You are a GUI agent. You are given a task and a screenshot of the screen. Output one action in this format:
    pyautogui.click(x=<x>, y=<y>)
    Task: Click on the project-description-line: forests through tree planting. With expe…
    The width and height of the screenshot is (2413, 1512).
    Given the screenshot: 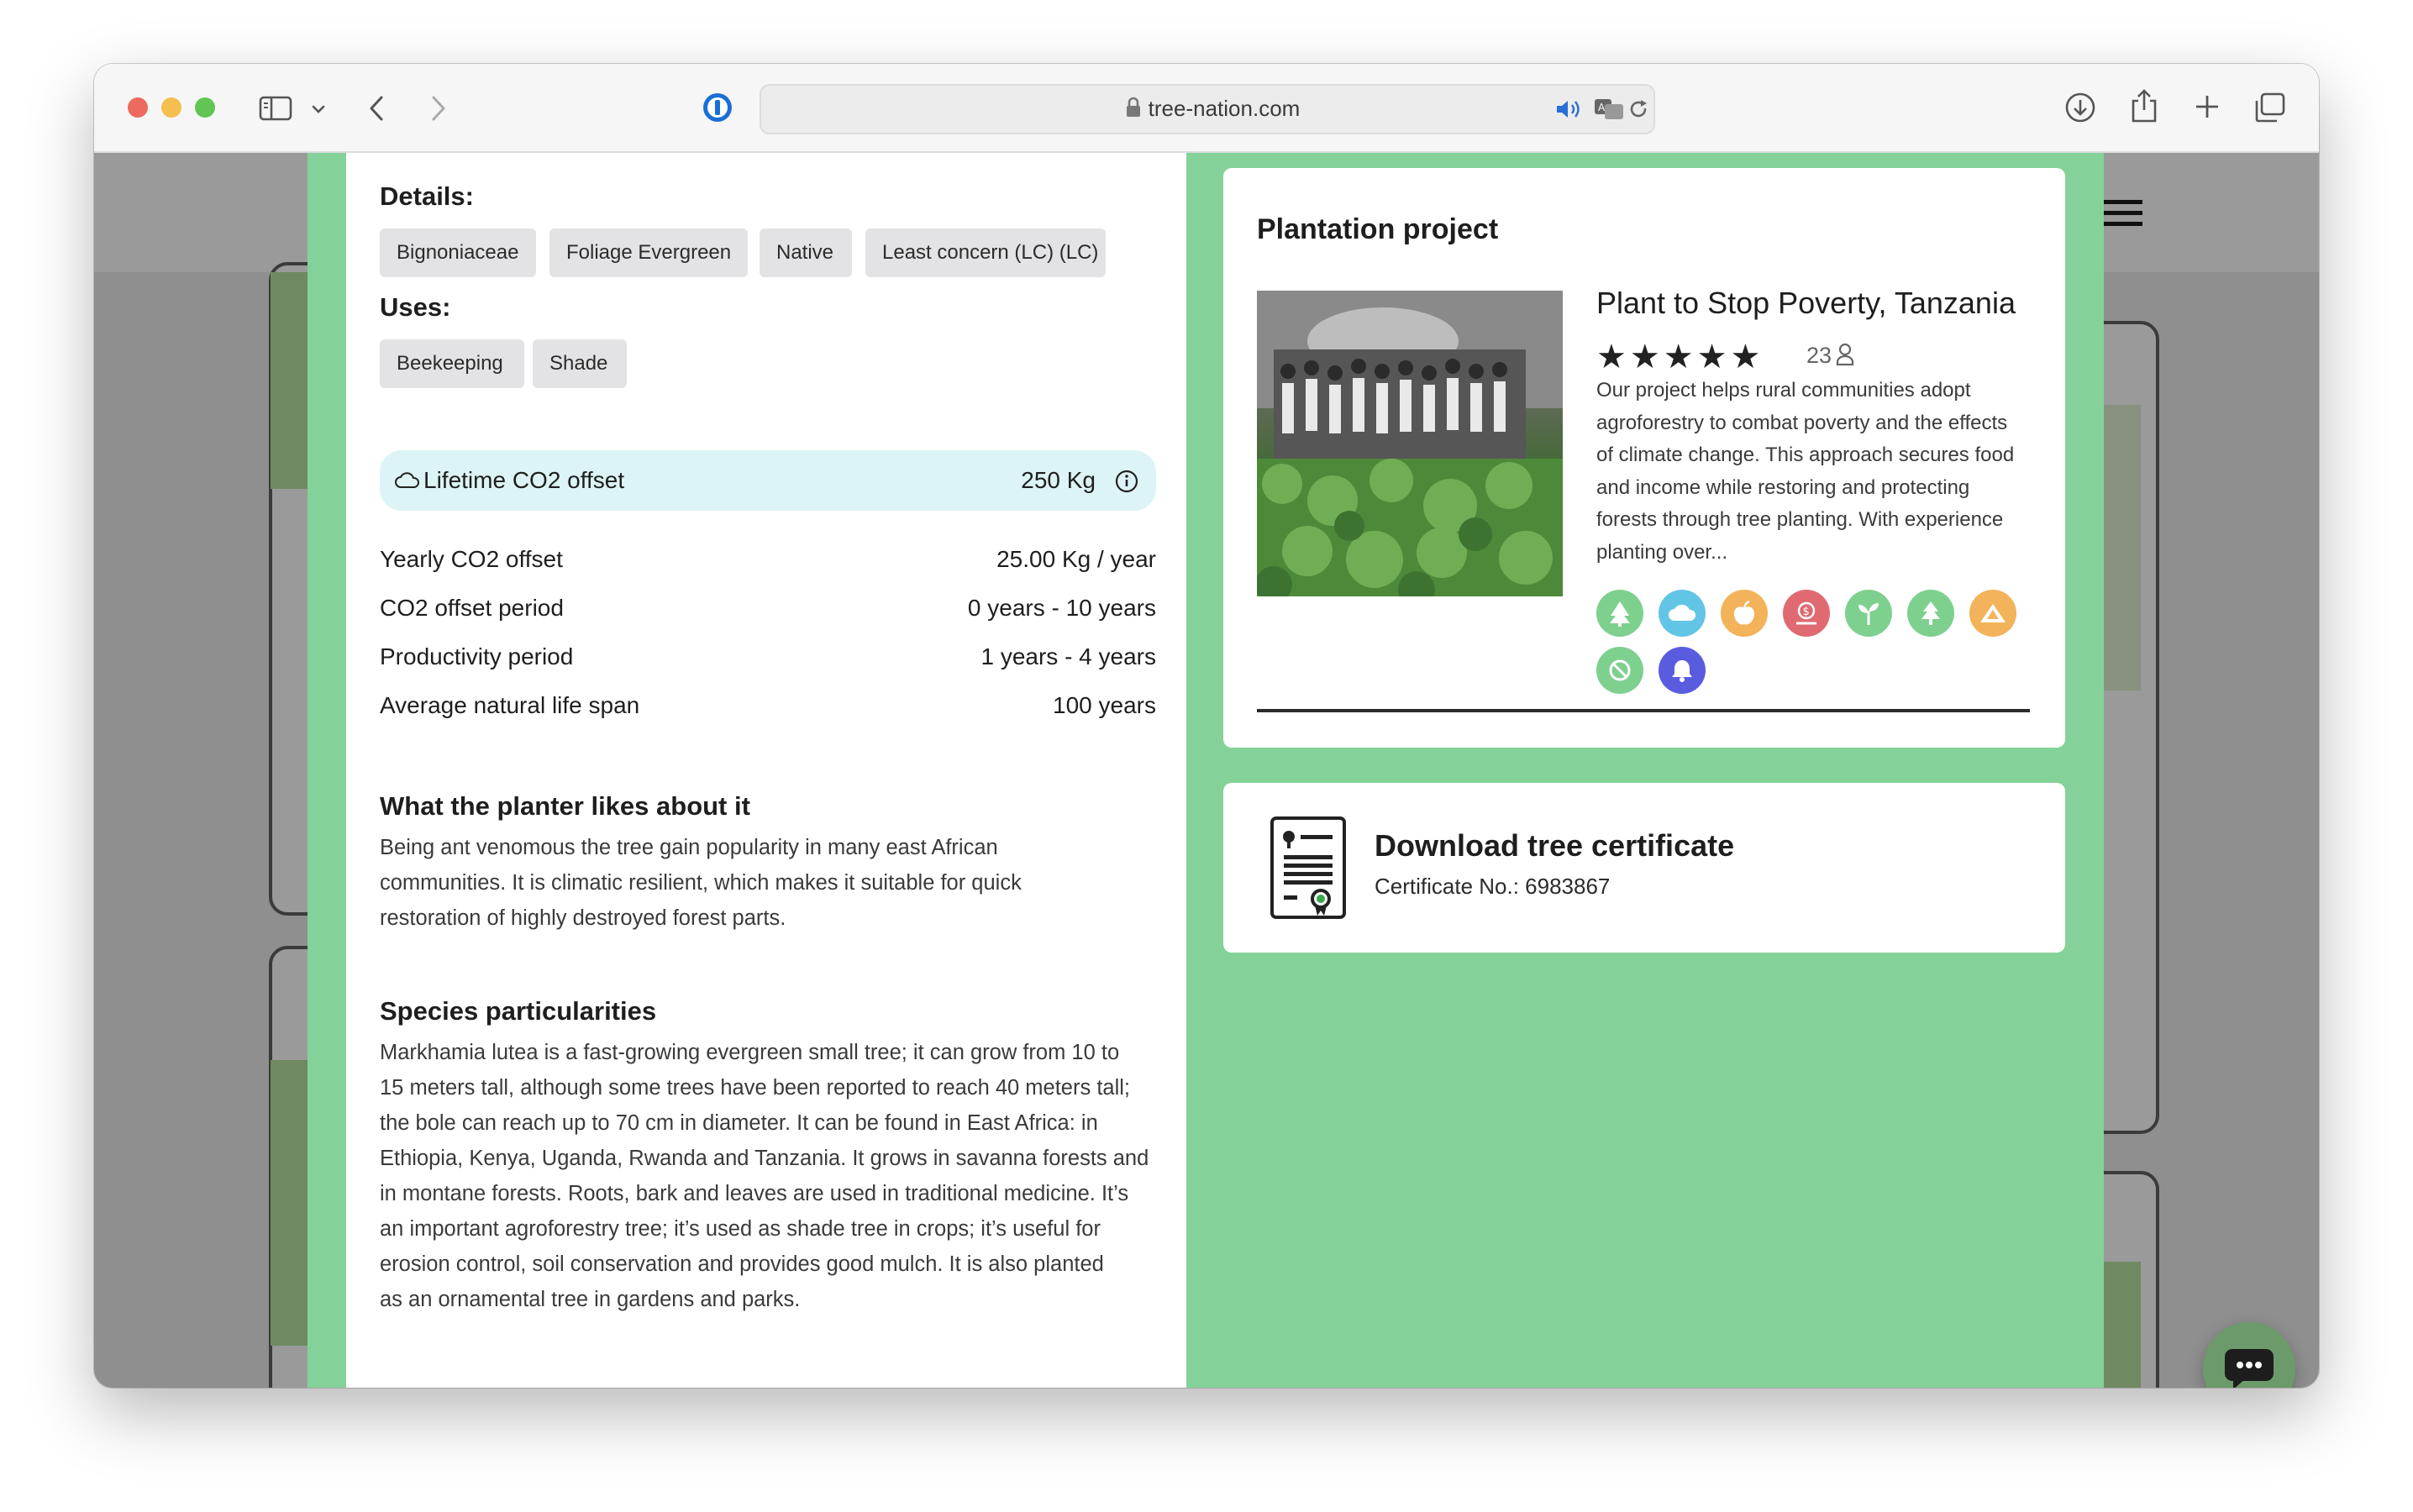 What is the action you would take?
    pyautogui.click(x=1800, y=519)
    